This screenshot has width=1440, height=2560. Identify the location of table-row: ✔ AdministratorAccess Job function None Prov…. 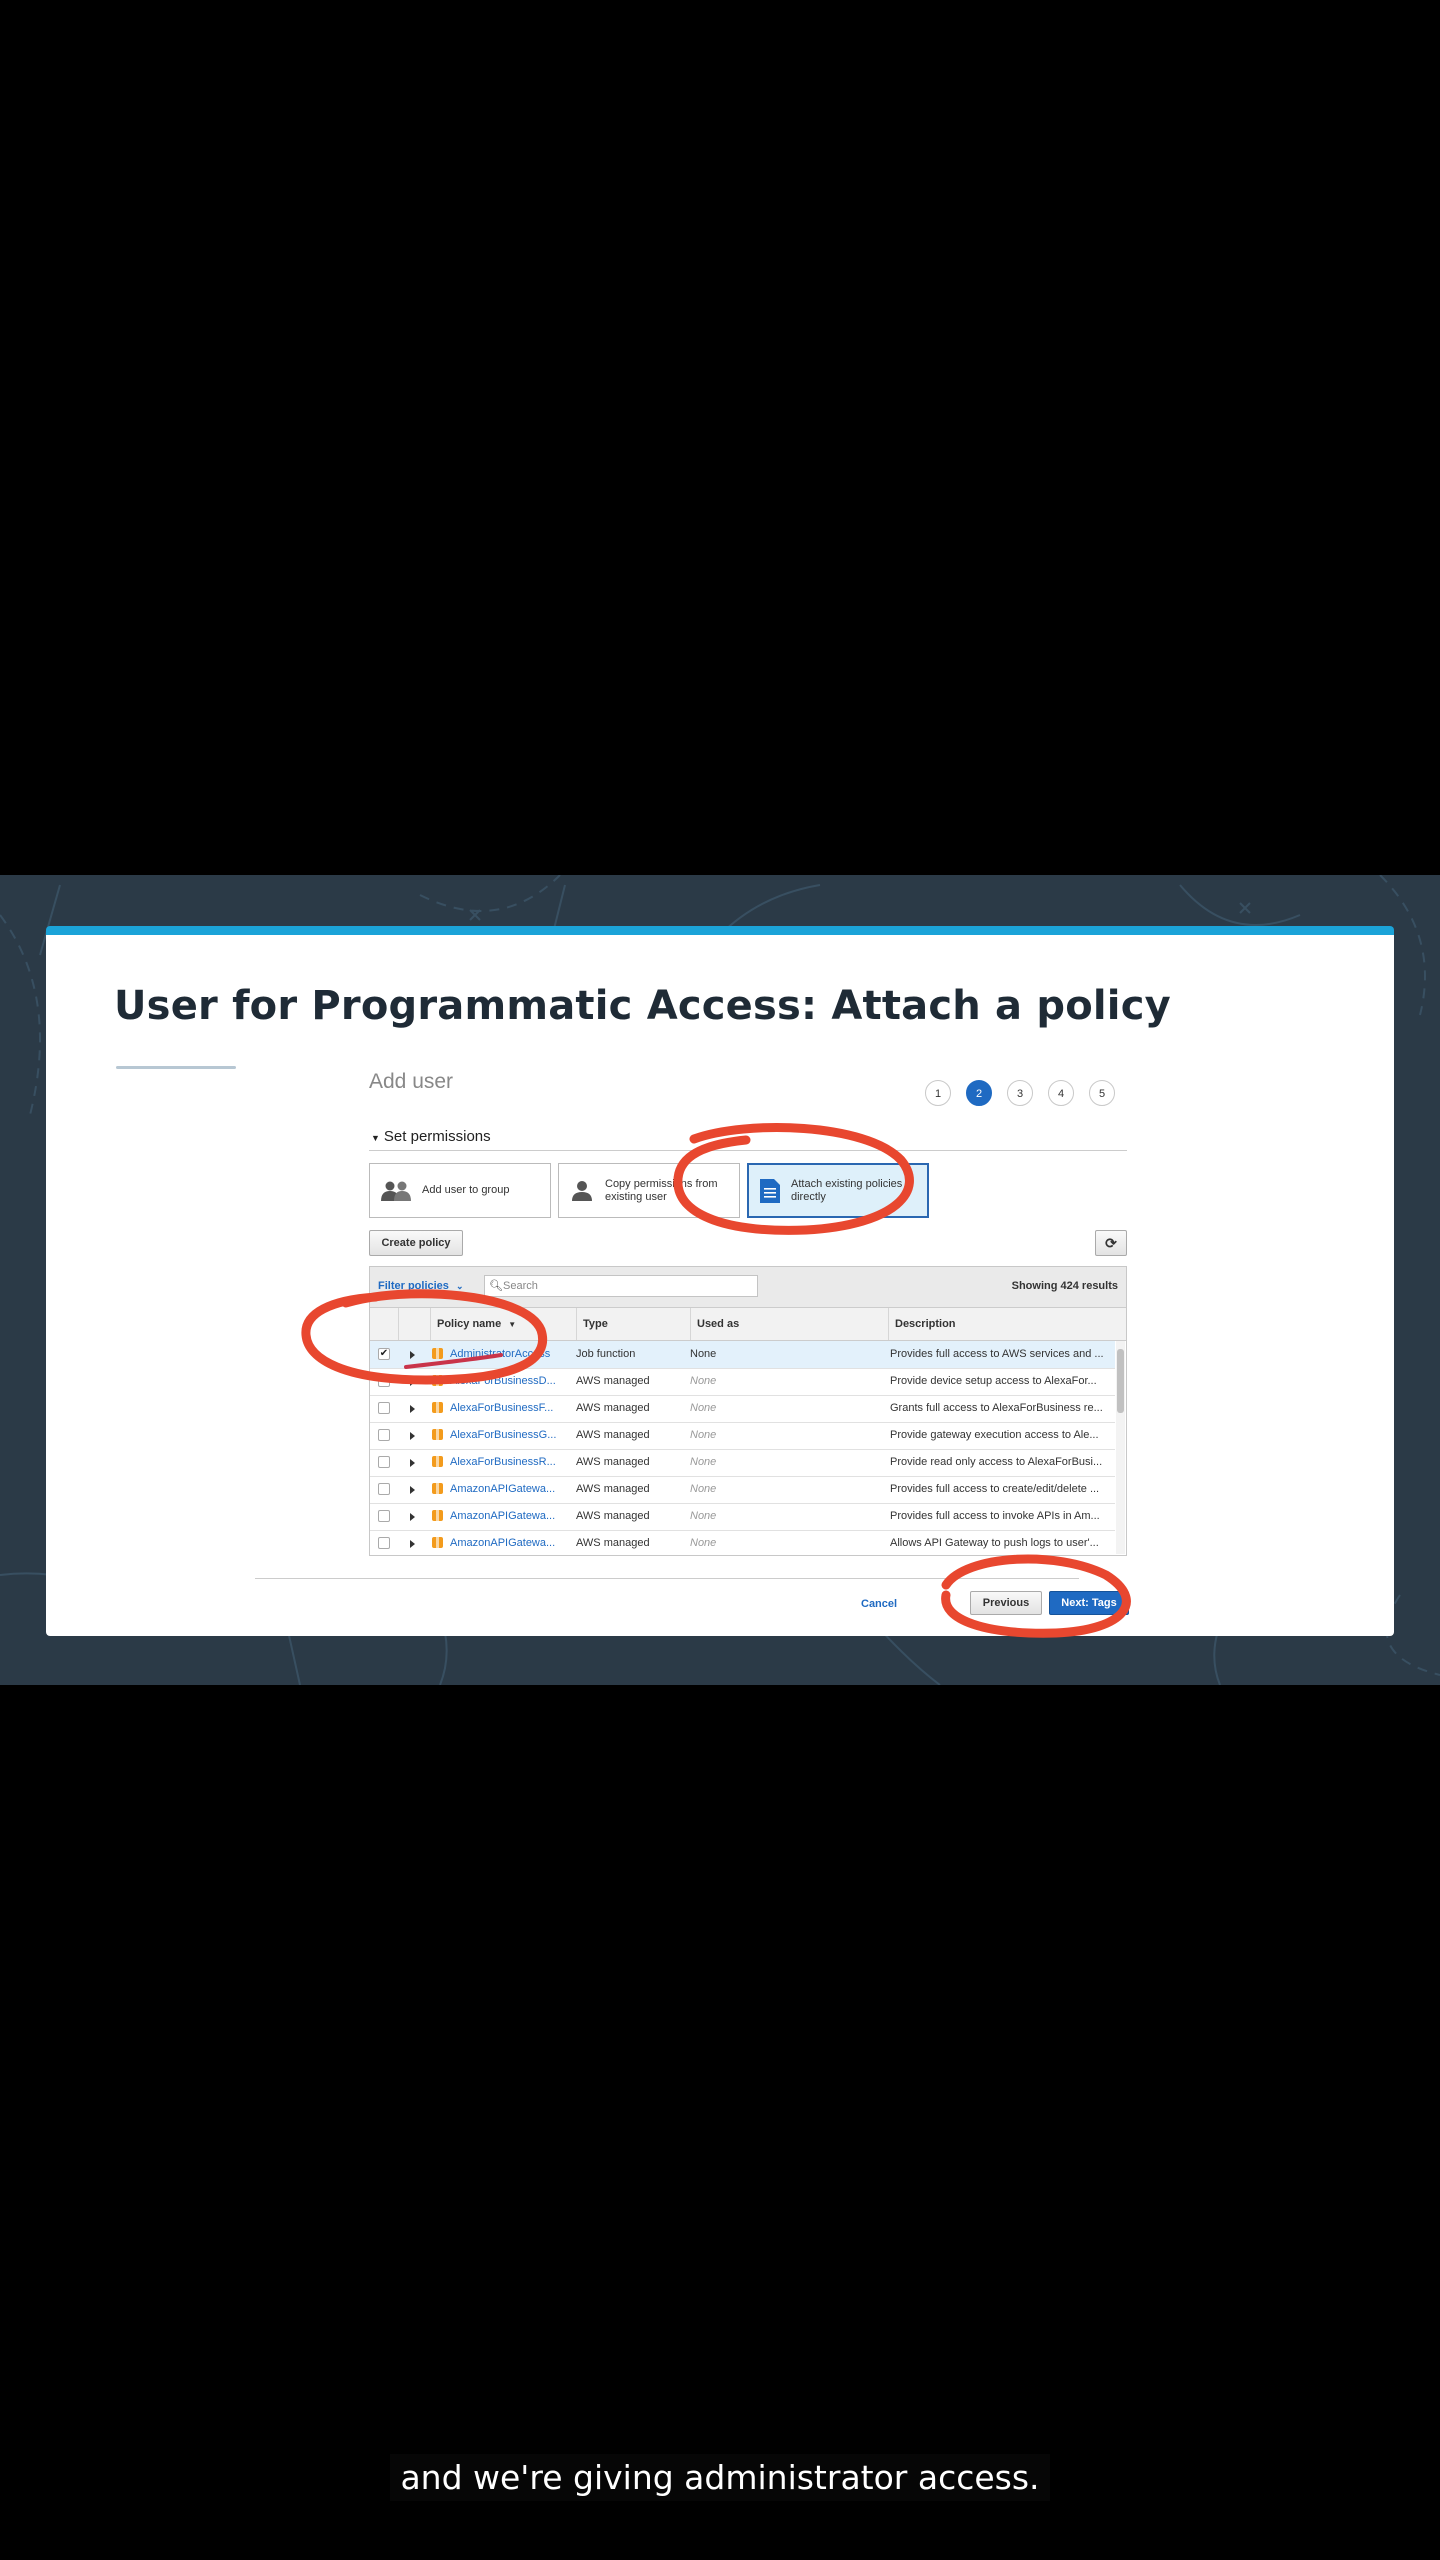
(742, 1355).